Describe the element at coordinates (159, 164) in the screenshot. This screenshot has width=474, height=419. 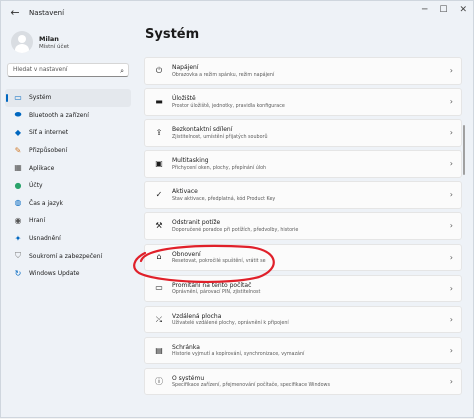
I see `multitasking-icon: ▣` at that location.